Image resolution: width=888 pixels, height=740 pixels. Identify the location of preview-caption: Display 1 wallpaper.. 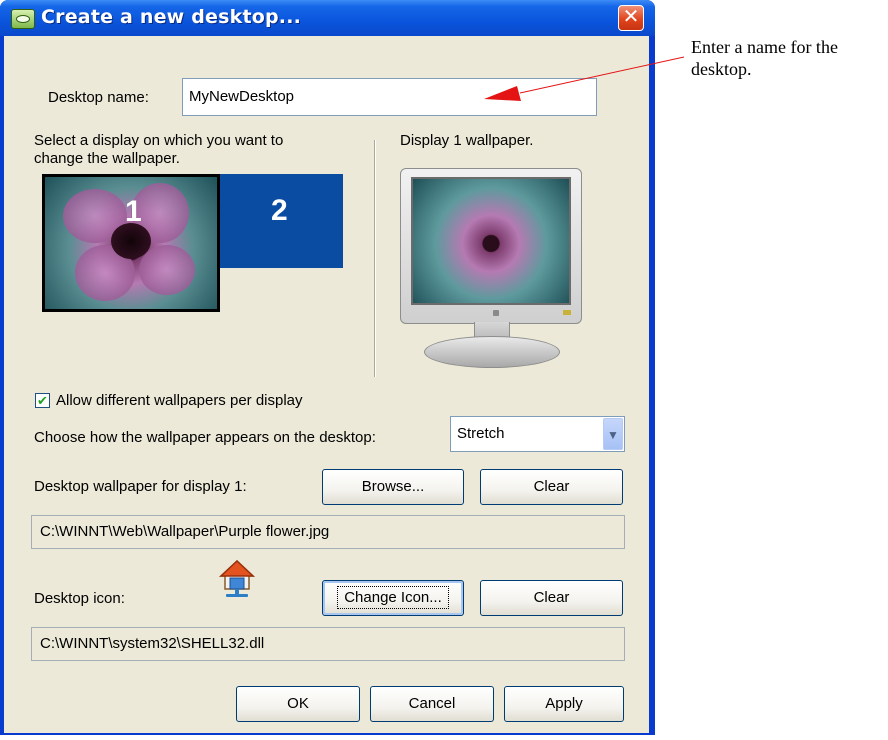
(467, 140).